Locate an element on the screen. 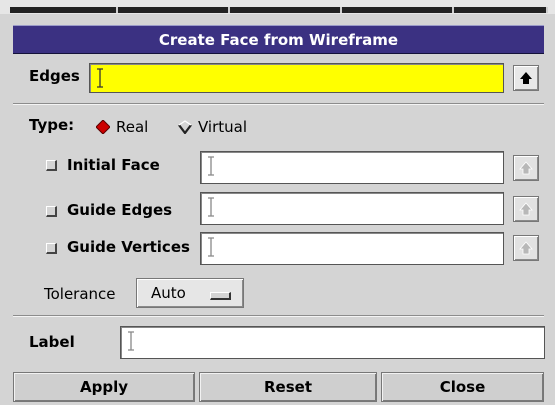 This screenshot has height=405, width=555. initial-face-select-button is located at coordinates (526, 168).